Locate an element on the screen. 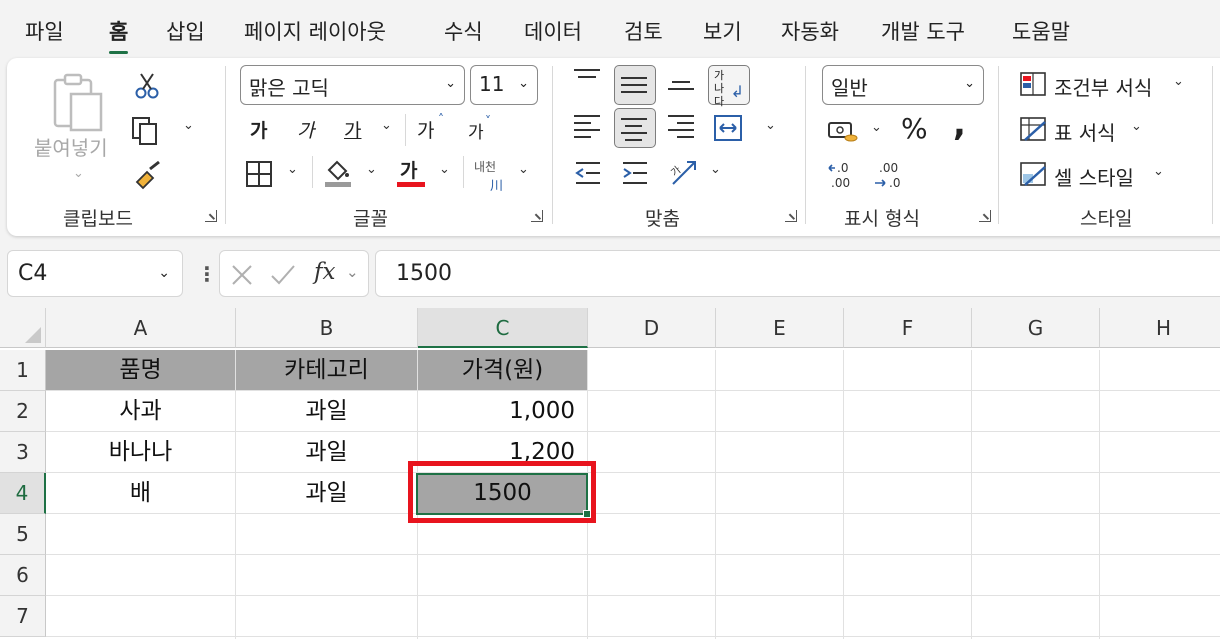 This screenshot has height=639, width=1220. decrease-indent-button is located at coordinates (588, 175).